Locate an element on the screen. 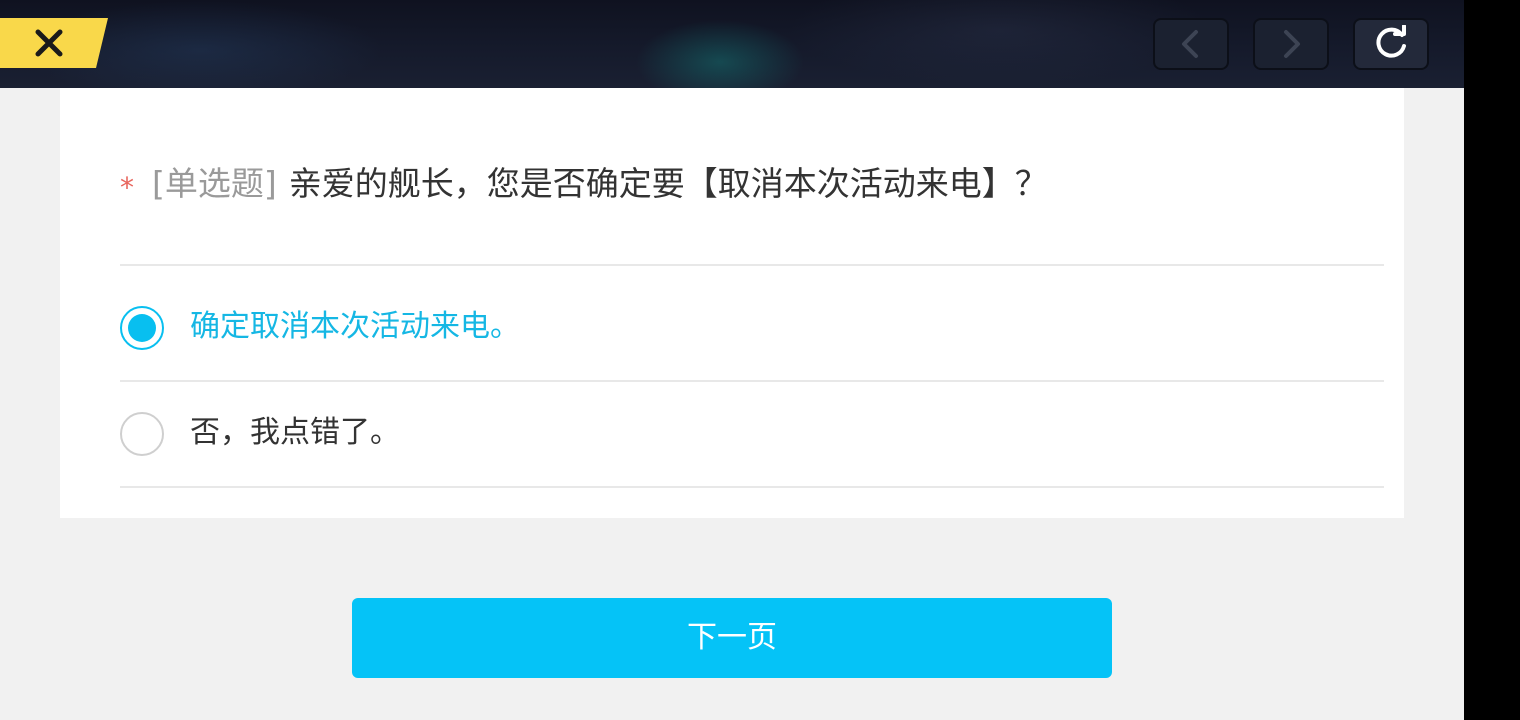  question-title: * [单选题] 亲爱的舰长，您是否确定要【取消本次活动来电】？ is located at coordinates (732, 186).